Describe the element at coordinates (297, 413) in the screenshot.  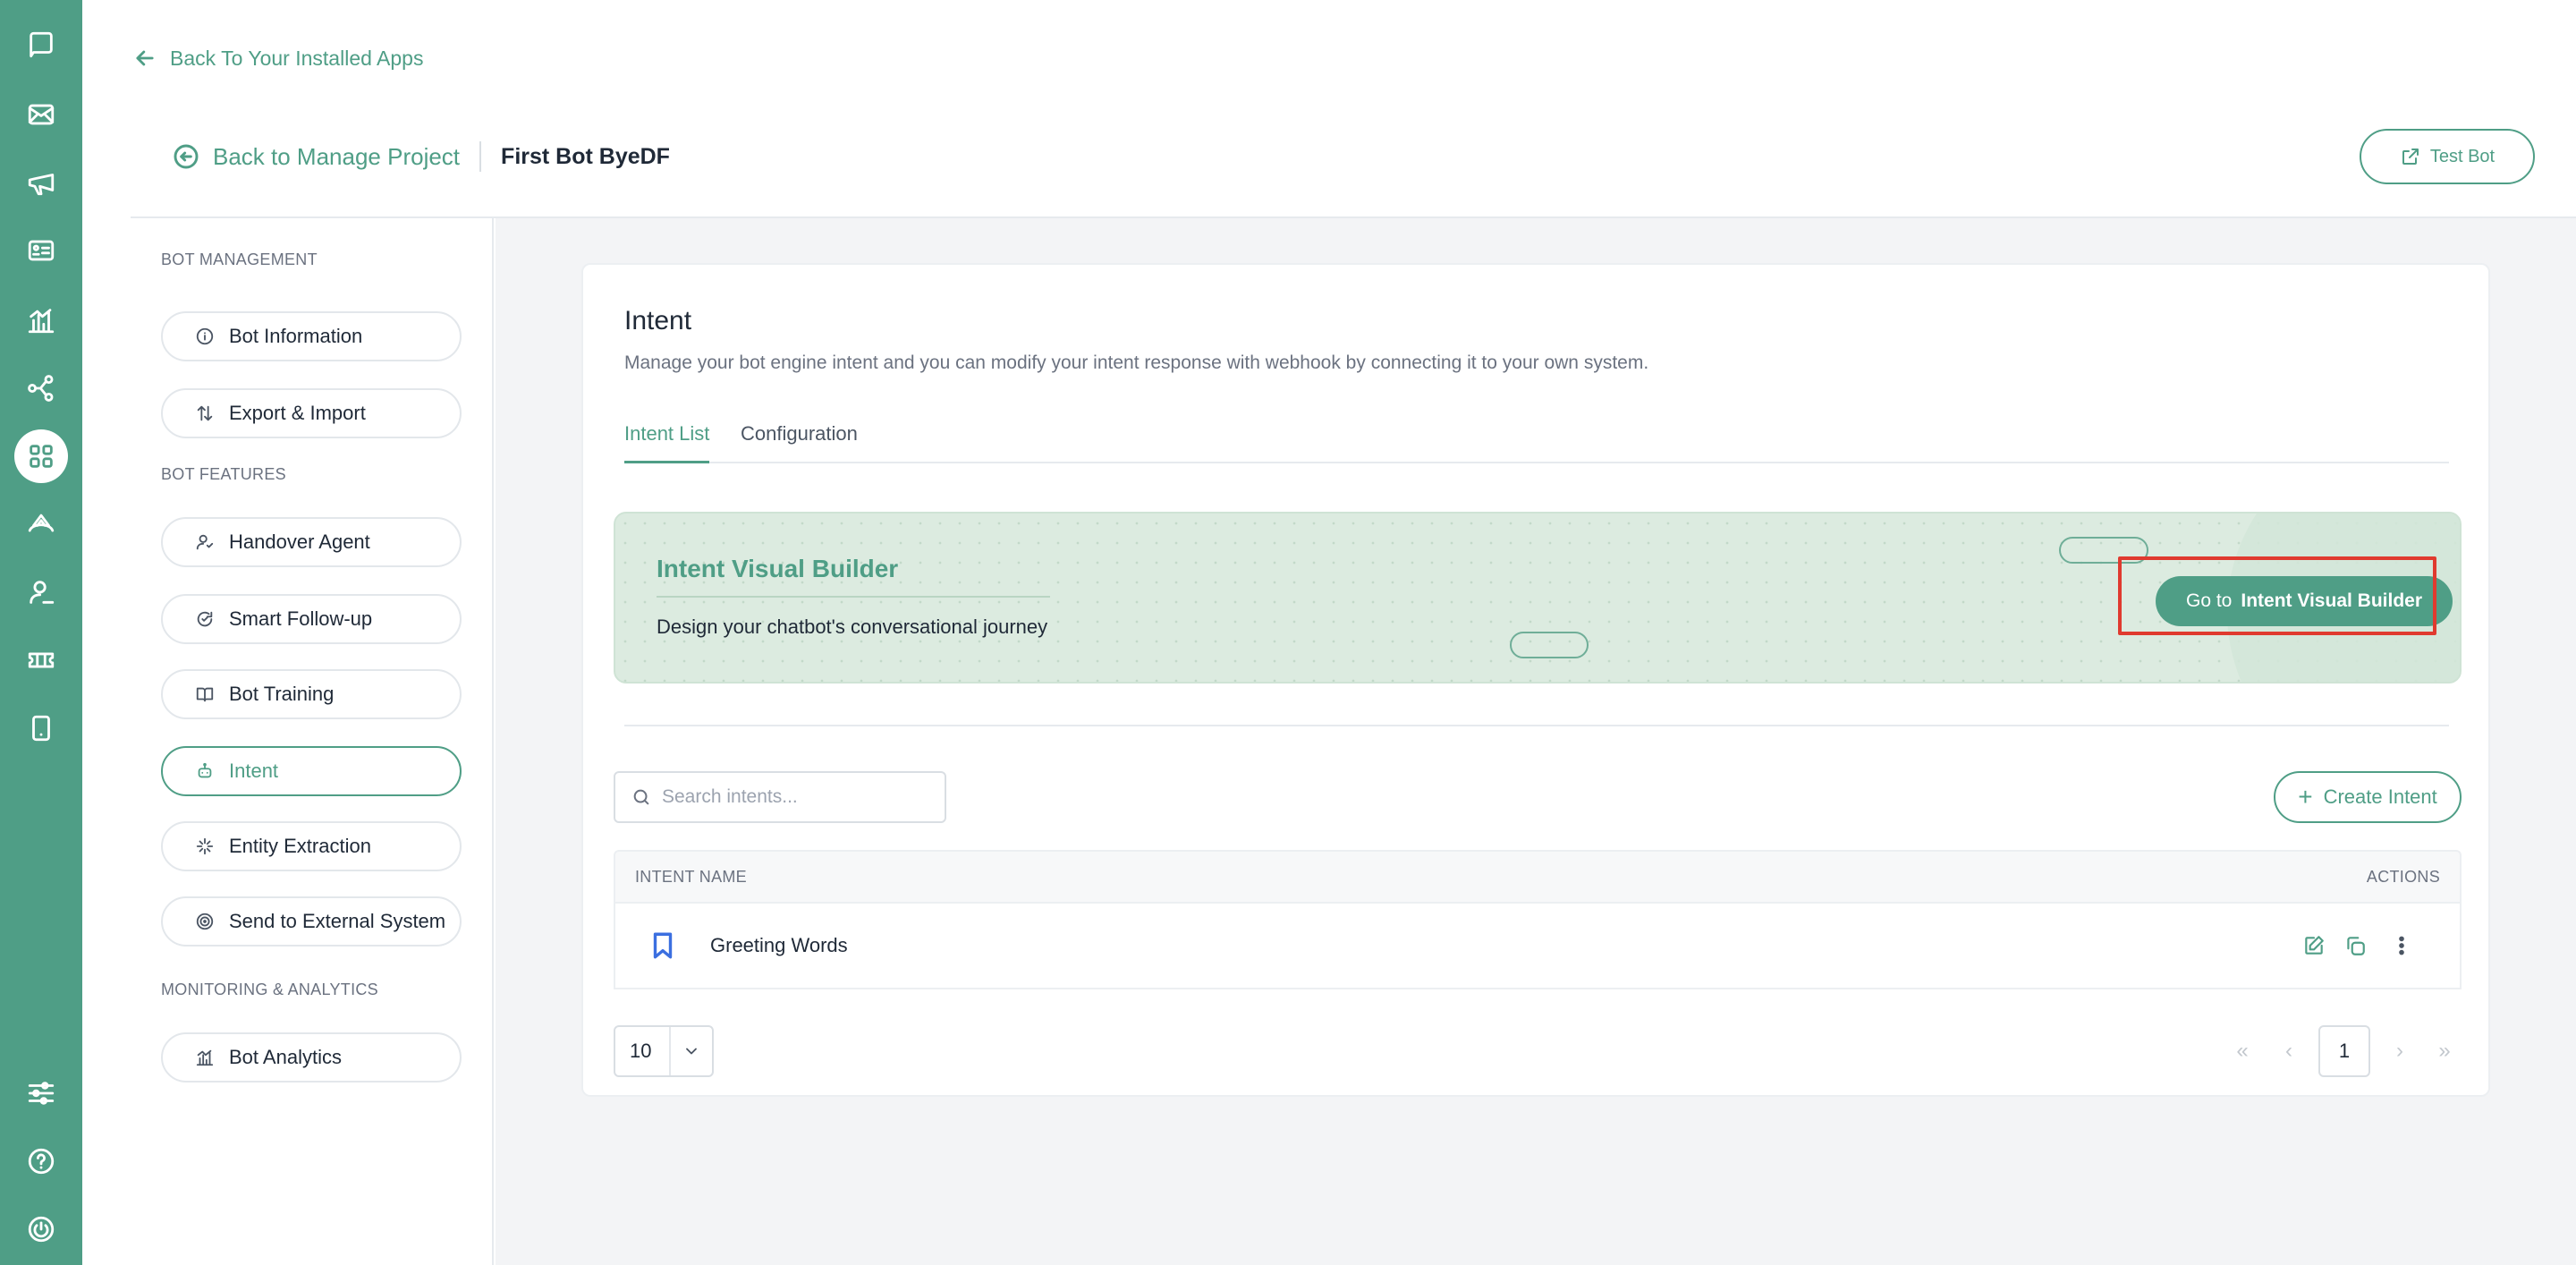
I see `sidebar-item-label: Export & Import` at that location.